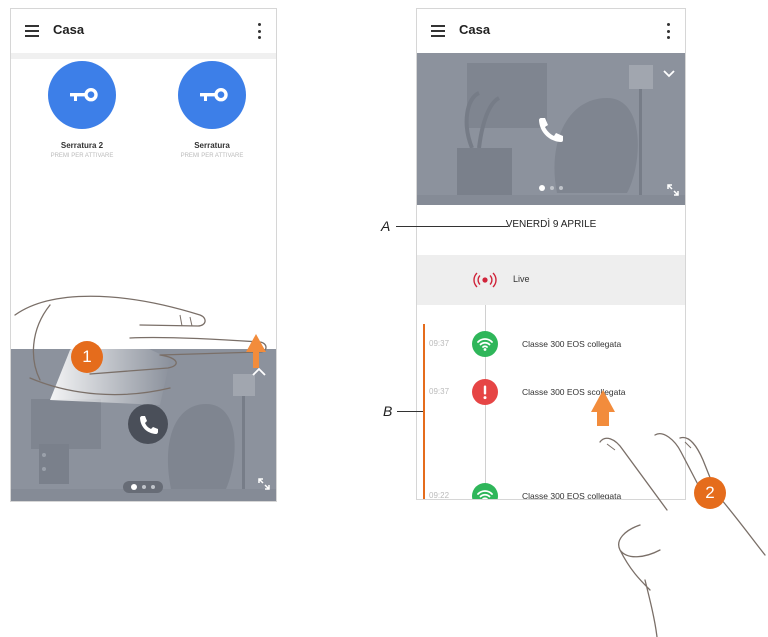  I want to click on annotation-b-bracket, so click(424, 411).